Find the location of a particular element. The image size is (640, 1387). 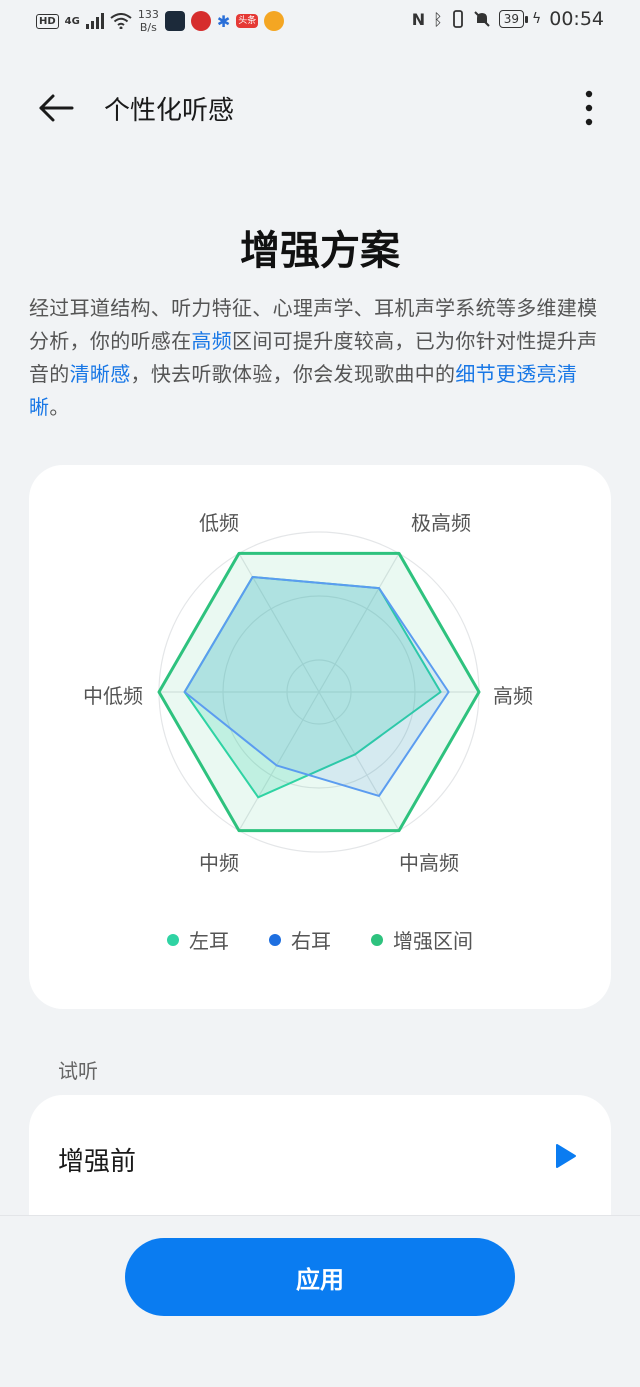

desc-text: 。 is located at coordinates (59, 407).